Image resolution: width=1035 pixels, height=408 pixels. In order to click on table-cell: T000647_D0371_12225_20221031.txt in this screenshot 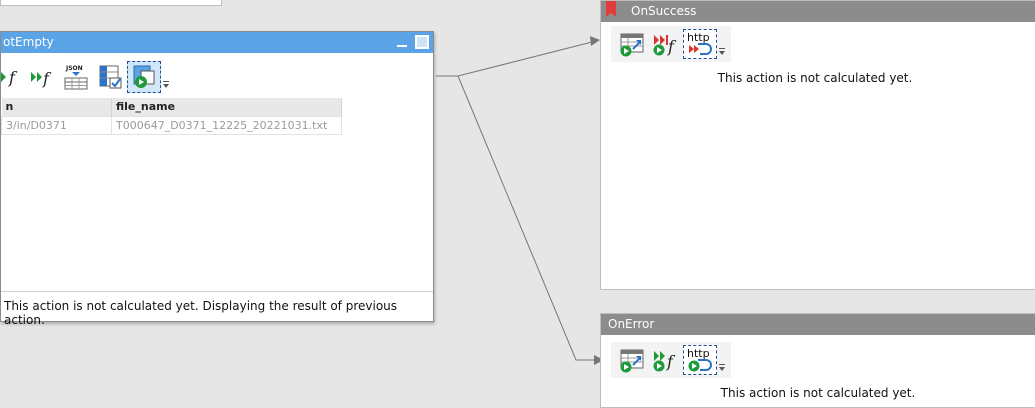, I will do `click(226, 125)`.